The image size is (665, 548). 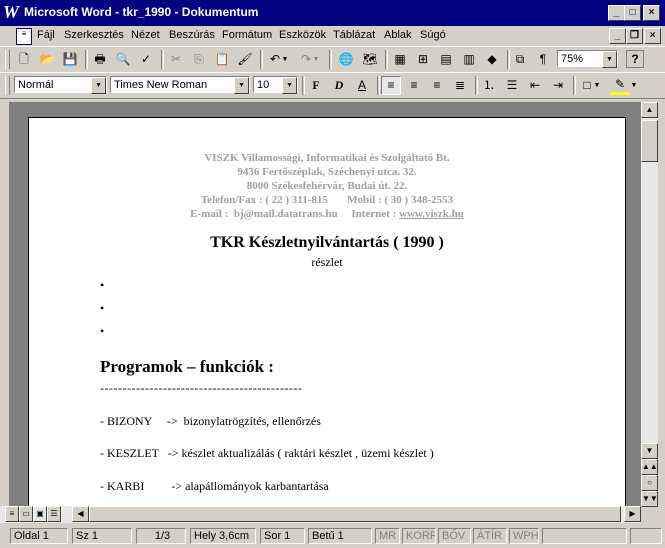 What do you see at coordinates (446, 59) in the screenshot?
I see `insert-excel-icon: ▤` at bounding box center [446, 59].